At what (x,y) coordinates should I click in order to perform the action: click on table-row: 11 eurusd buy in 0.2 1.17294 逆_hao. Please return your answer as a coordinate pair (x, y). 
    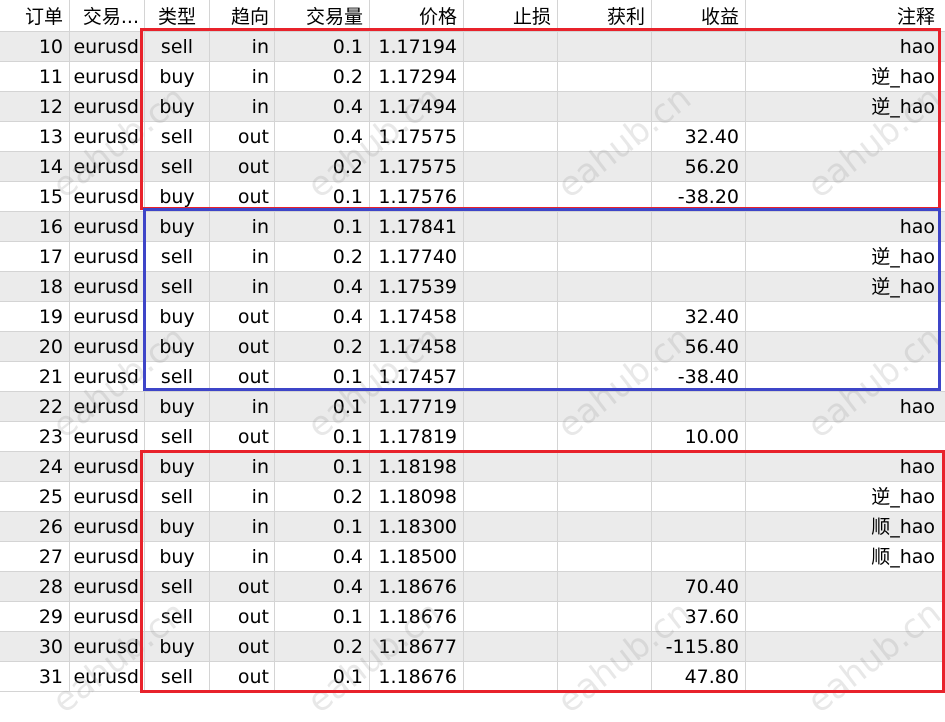
    Looking at the image, I should click on (472, 77).